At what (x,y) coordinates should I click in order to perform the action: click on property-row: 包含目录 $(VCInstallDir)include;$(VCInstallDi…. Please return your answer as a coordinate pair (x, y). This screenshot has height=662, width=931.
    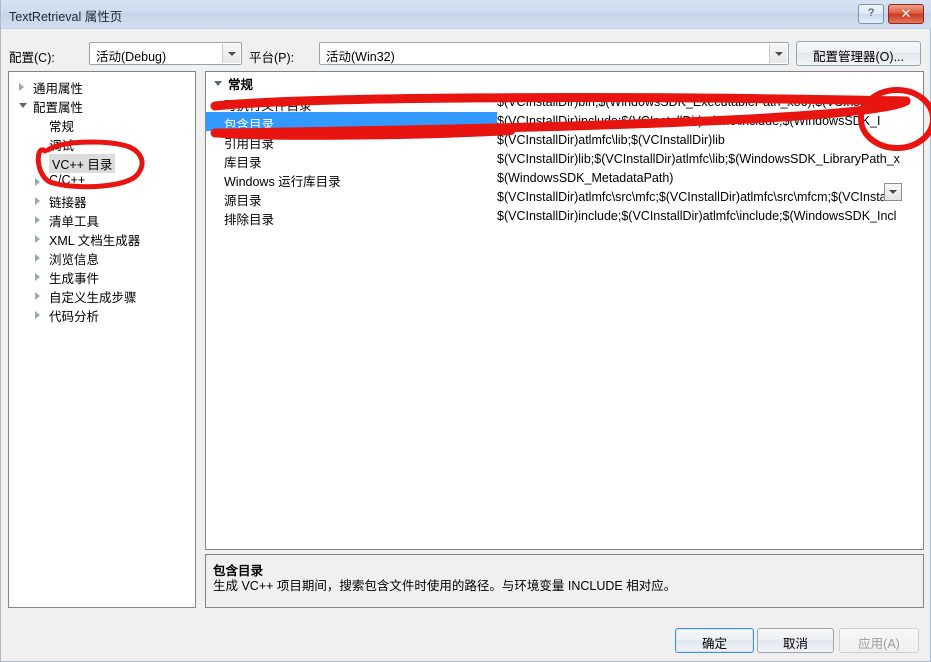
    Looking at the image, I should click on (564, 121).